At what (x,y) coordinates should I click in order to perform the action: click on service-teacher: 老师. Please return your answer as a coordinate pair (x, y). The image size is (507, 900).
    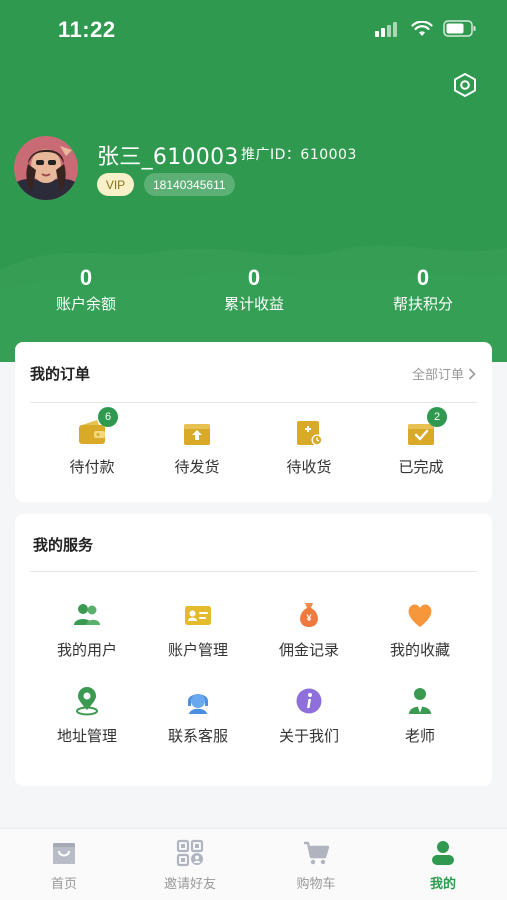
    Looking at the image, I should click on (420, 716).